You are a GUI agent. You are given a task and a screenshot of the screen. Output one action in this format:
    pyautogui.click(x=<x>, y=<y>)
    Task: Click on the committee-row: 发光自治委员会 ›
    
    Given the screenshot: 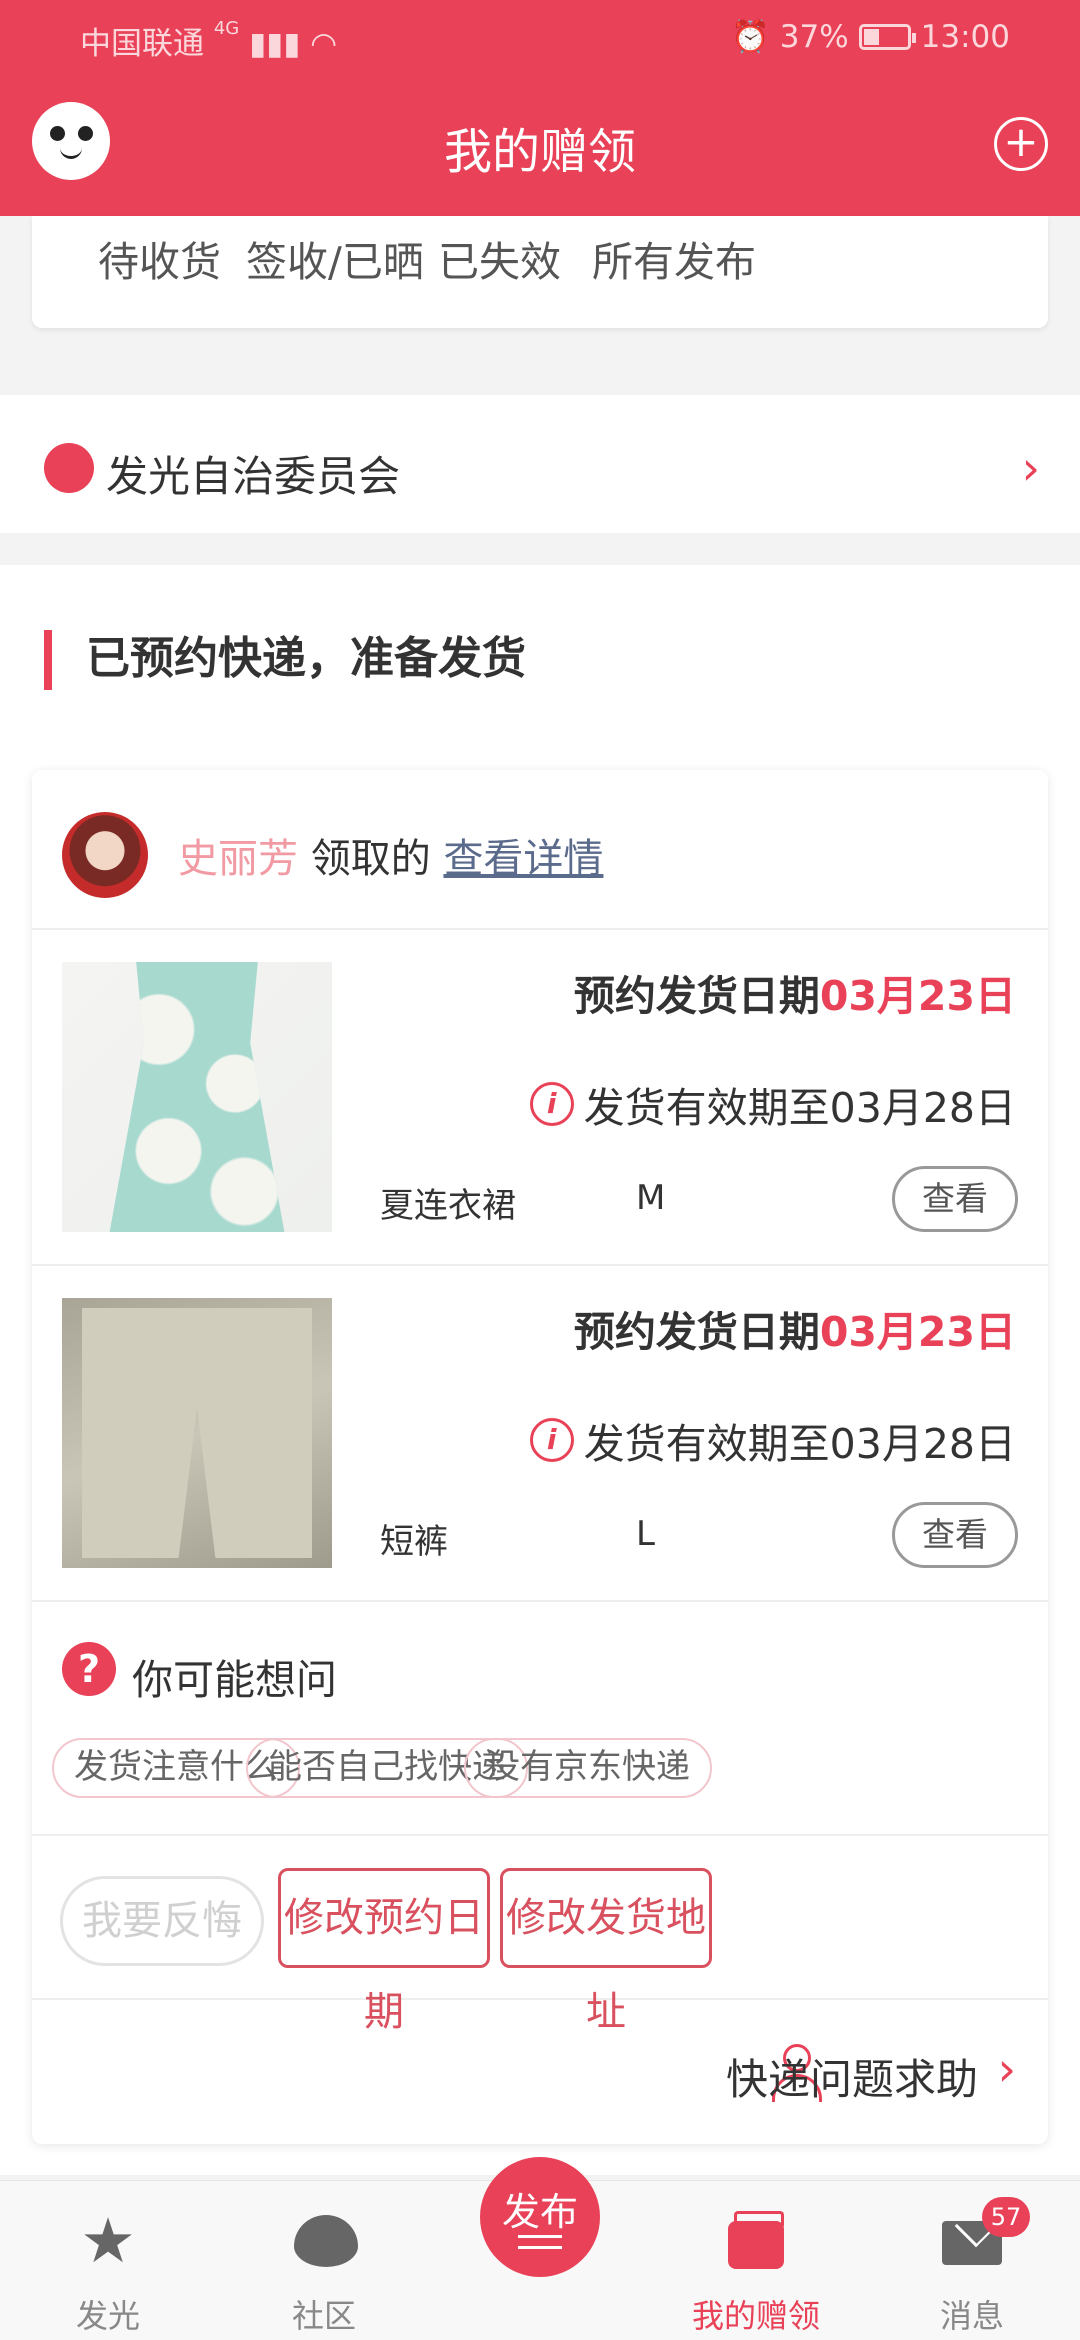 What is the action you would take?
    pyautogui.click(x=540, y=464)
    